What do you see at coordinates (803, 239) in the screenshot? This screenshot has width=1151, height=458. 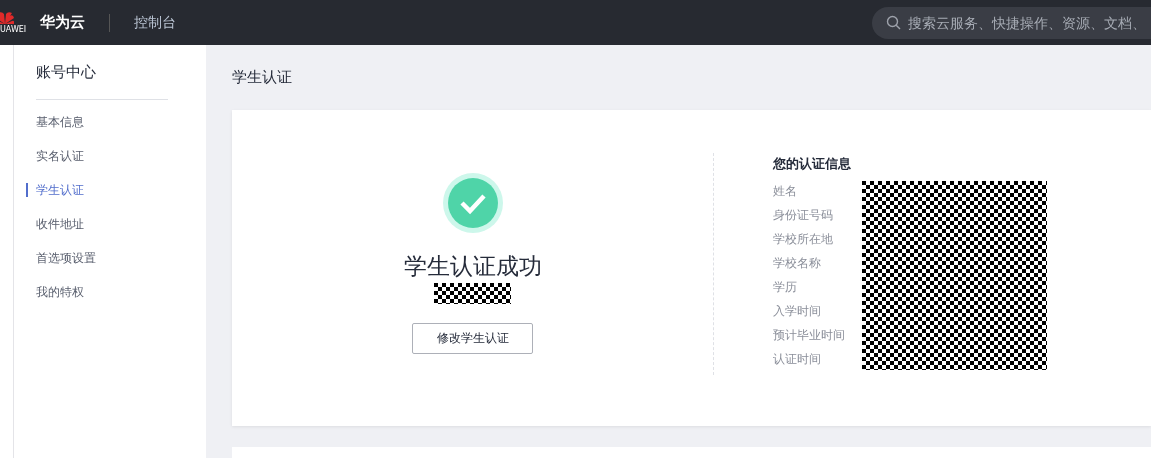 I see `field-label: 学校所在地` at bounding box center [803, 239].